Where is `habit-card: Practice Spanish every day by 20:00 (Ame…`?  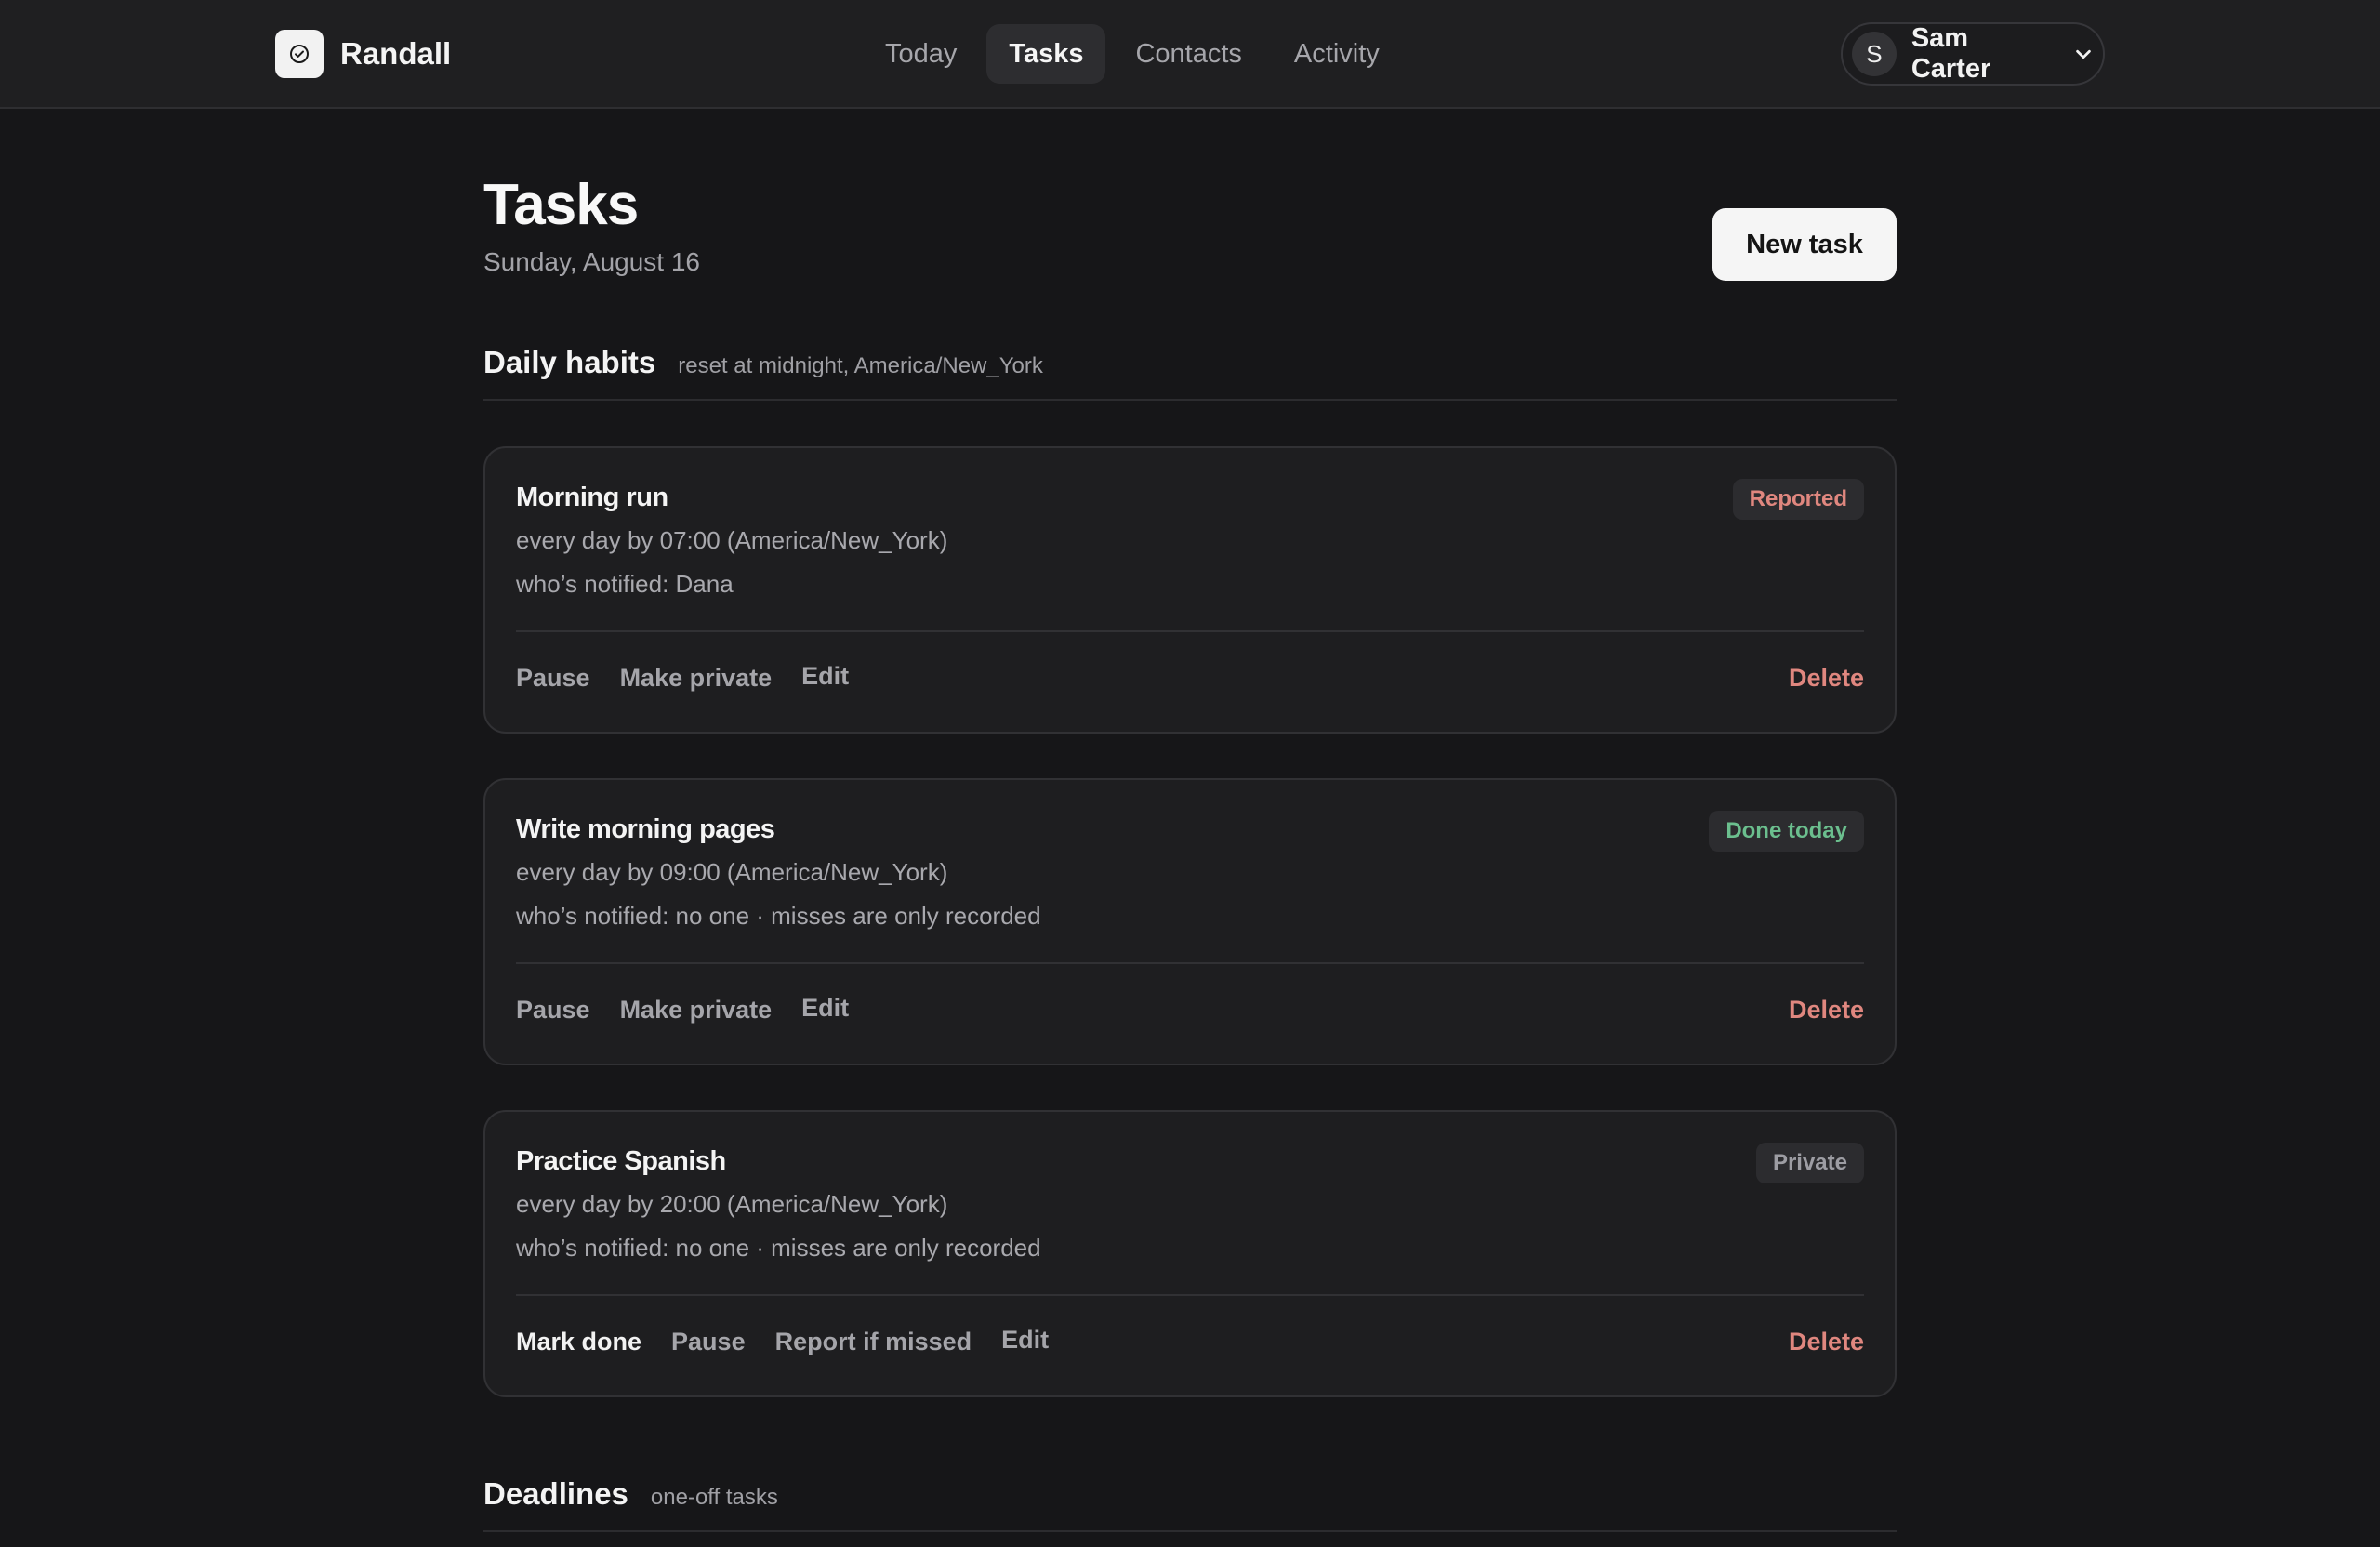
habit-card: Practice Spanish every day by 20:00 (Ame… is located at coordinates (1190, 1253).